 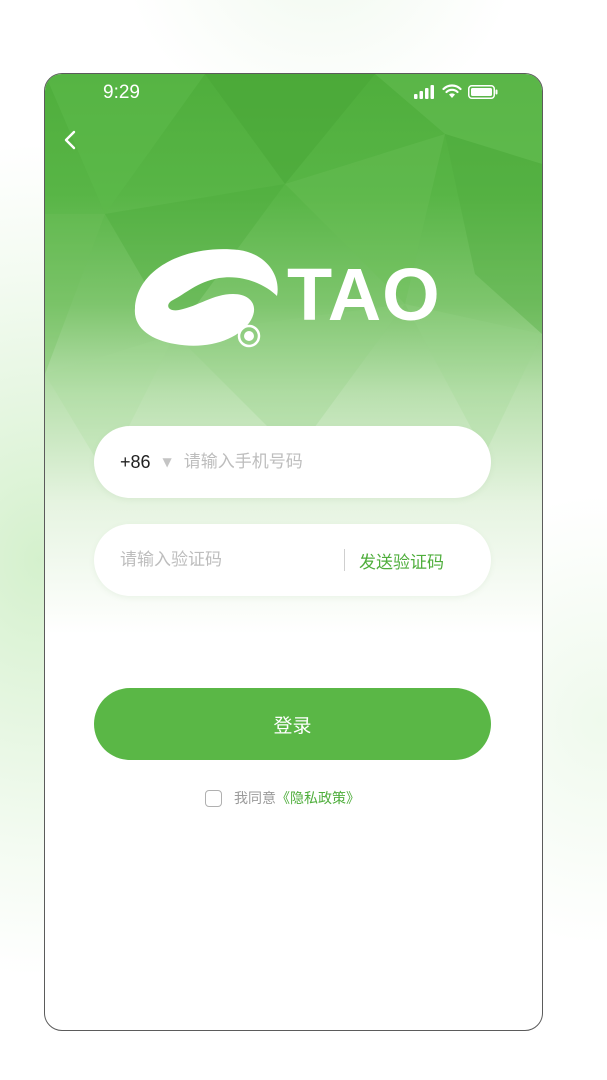 I want to click on chevron-left-icon, so click(x=71, y=140).